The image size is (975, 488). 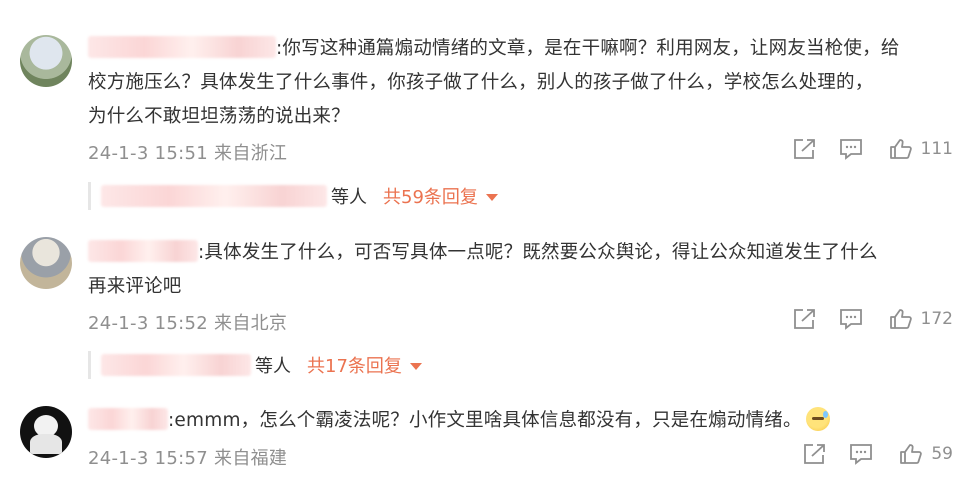 I want to click on share-icon, so click(x=815, y=454).